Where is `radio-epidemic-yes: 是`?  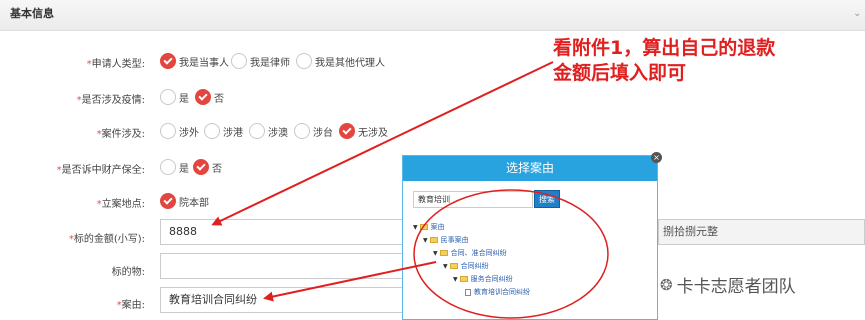
radio-epidemic-yes: 是 is located at coordinates (174, 97).